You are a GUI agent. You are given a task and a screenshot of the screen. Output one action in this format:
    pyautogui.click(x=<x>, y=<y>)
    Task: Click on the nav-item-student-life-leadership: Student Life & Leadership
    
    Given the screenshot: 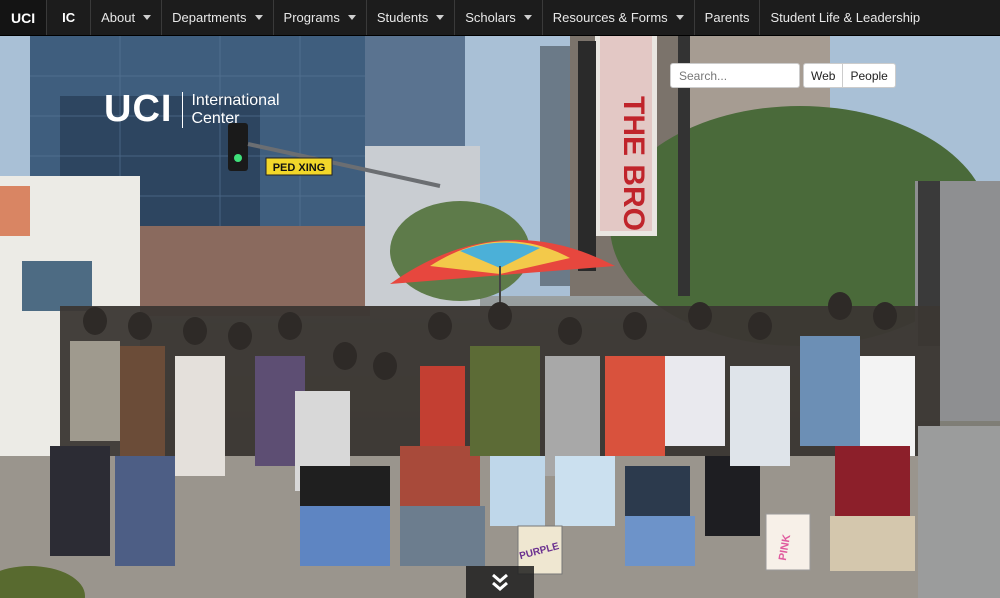 What is the action you would take?
    pyautogui.click(x=845, y=17)
    